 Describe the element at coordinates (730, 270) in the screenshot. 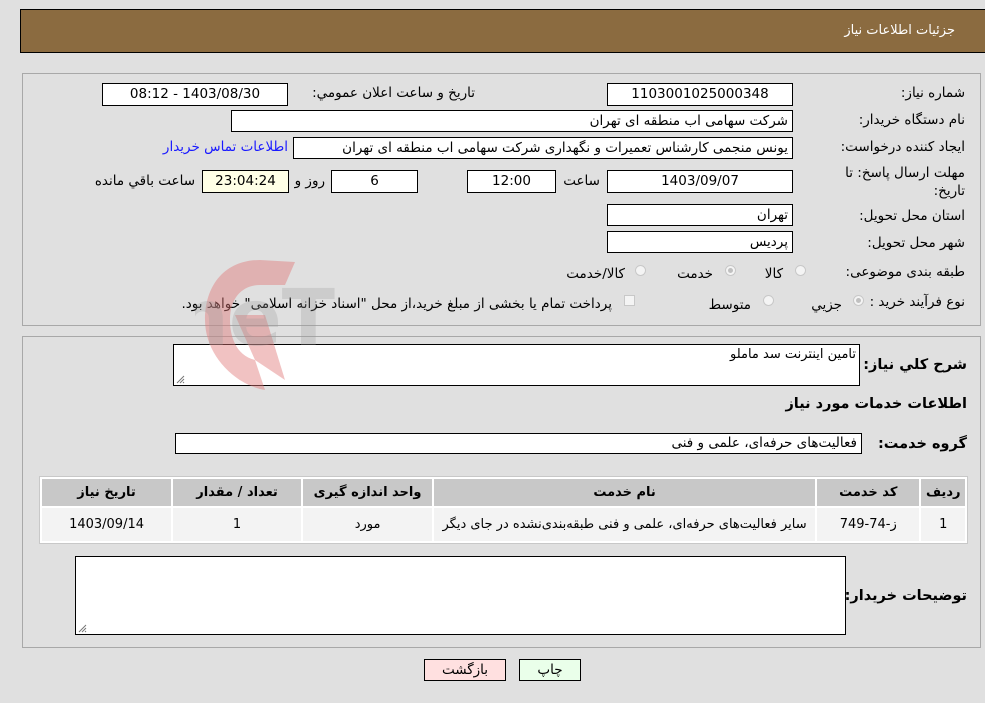

I see `radio-category-service` at that location.